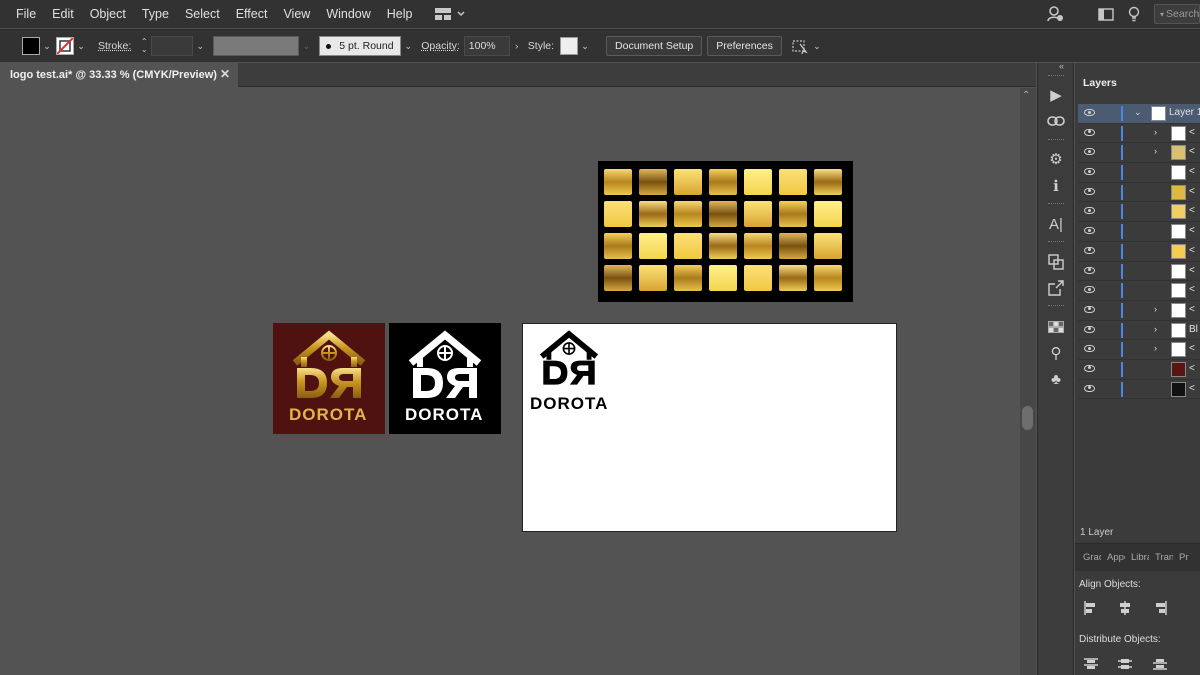 The height and width of the screenshot is (675, 1200). I want to click on swatches-icon, so click(1056, 327).